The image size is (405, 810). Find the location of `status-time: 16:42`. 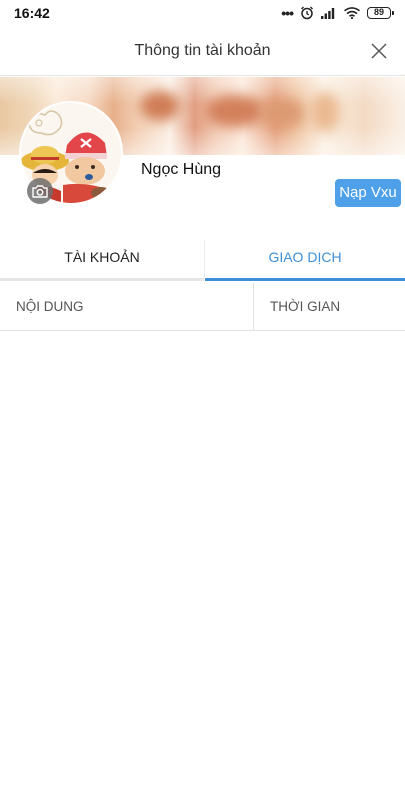

status-time: 16:42 is located at coordinates (32, 13).